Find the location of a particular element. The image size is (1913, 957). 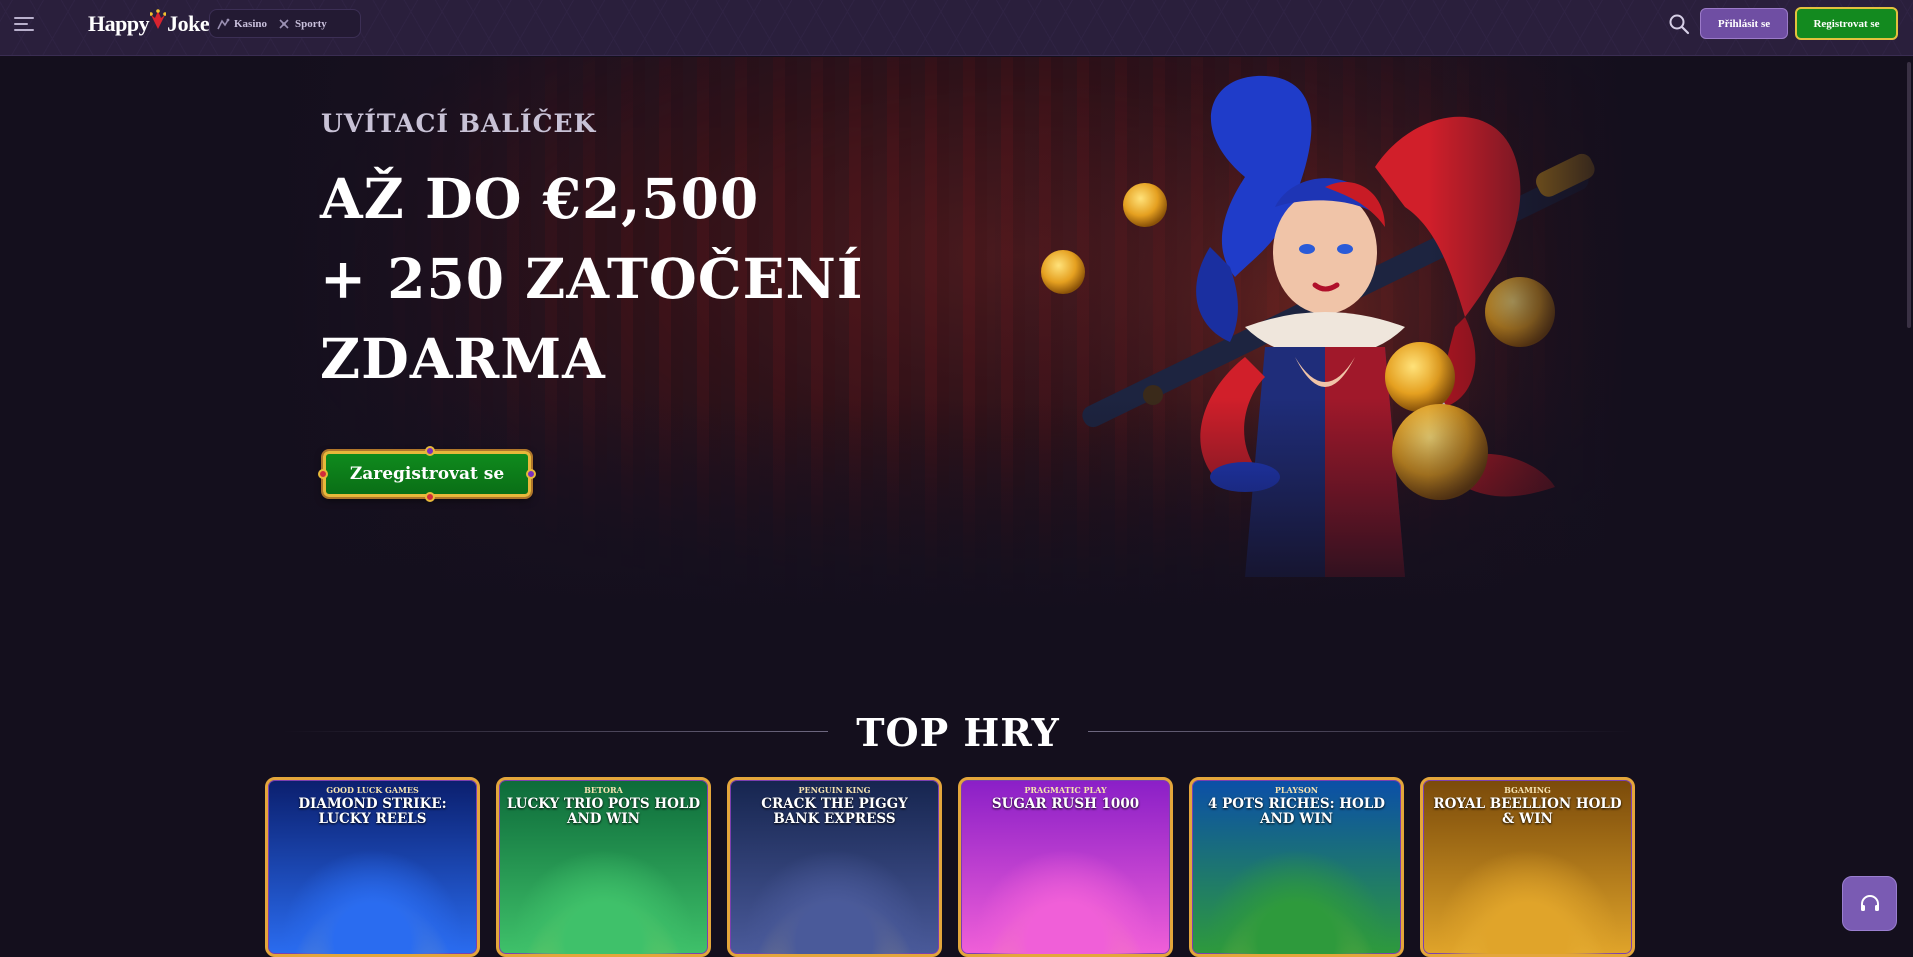

support-chat-button is located at coordinates (1869, 903).